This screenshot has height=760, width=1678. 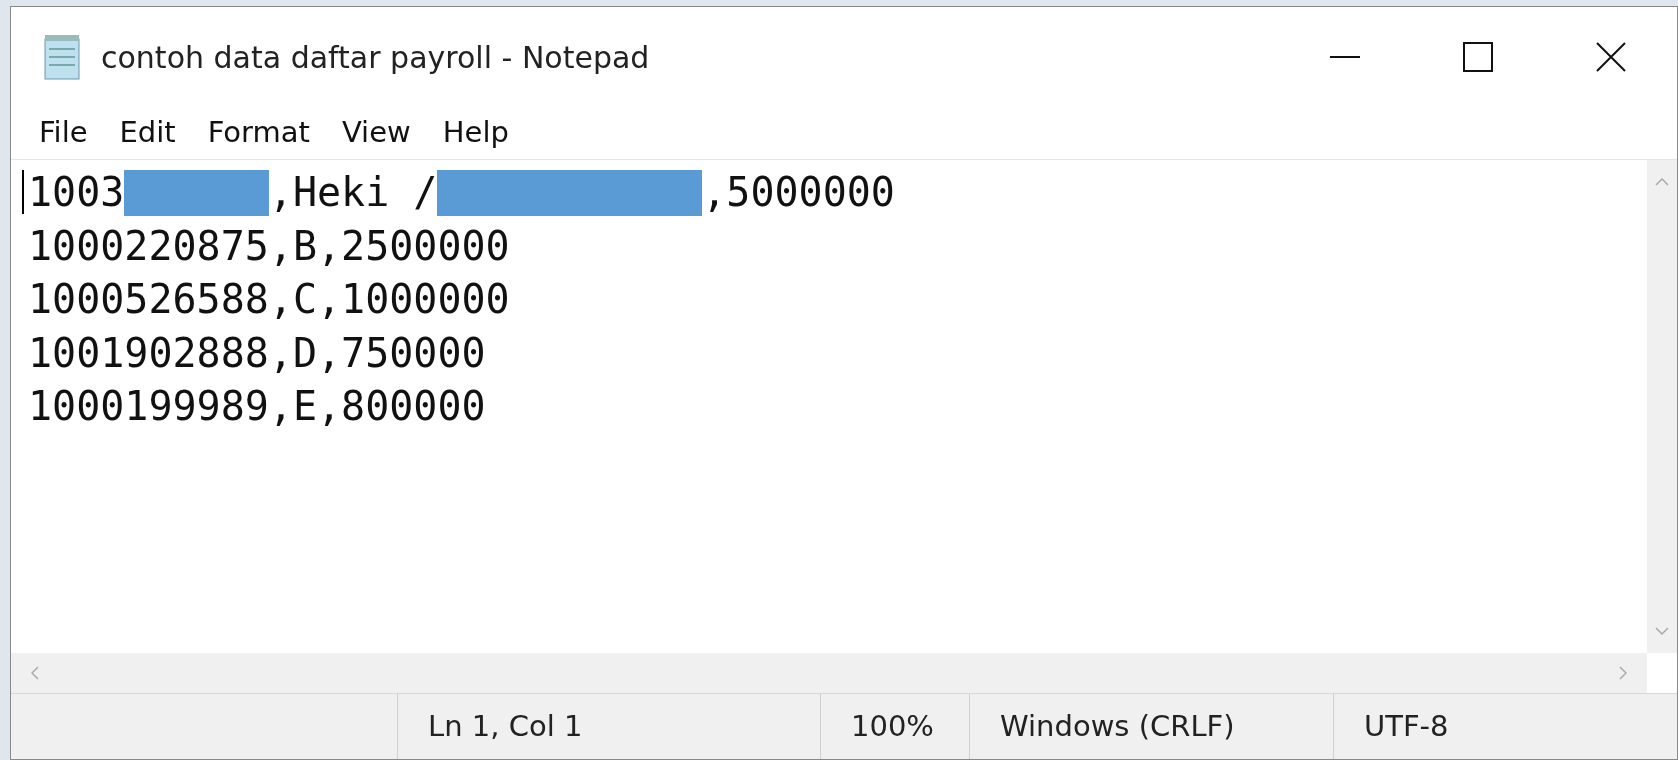 I want to click on line-text: 1001902888,D,750000, so click(x=257, y=353).